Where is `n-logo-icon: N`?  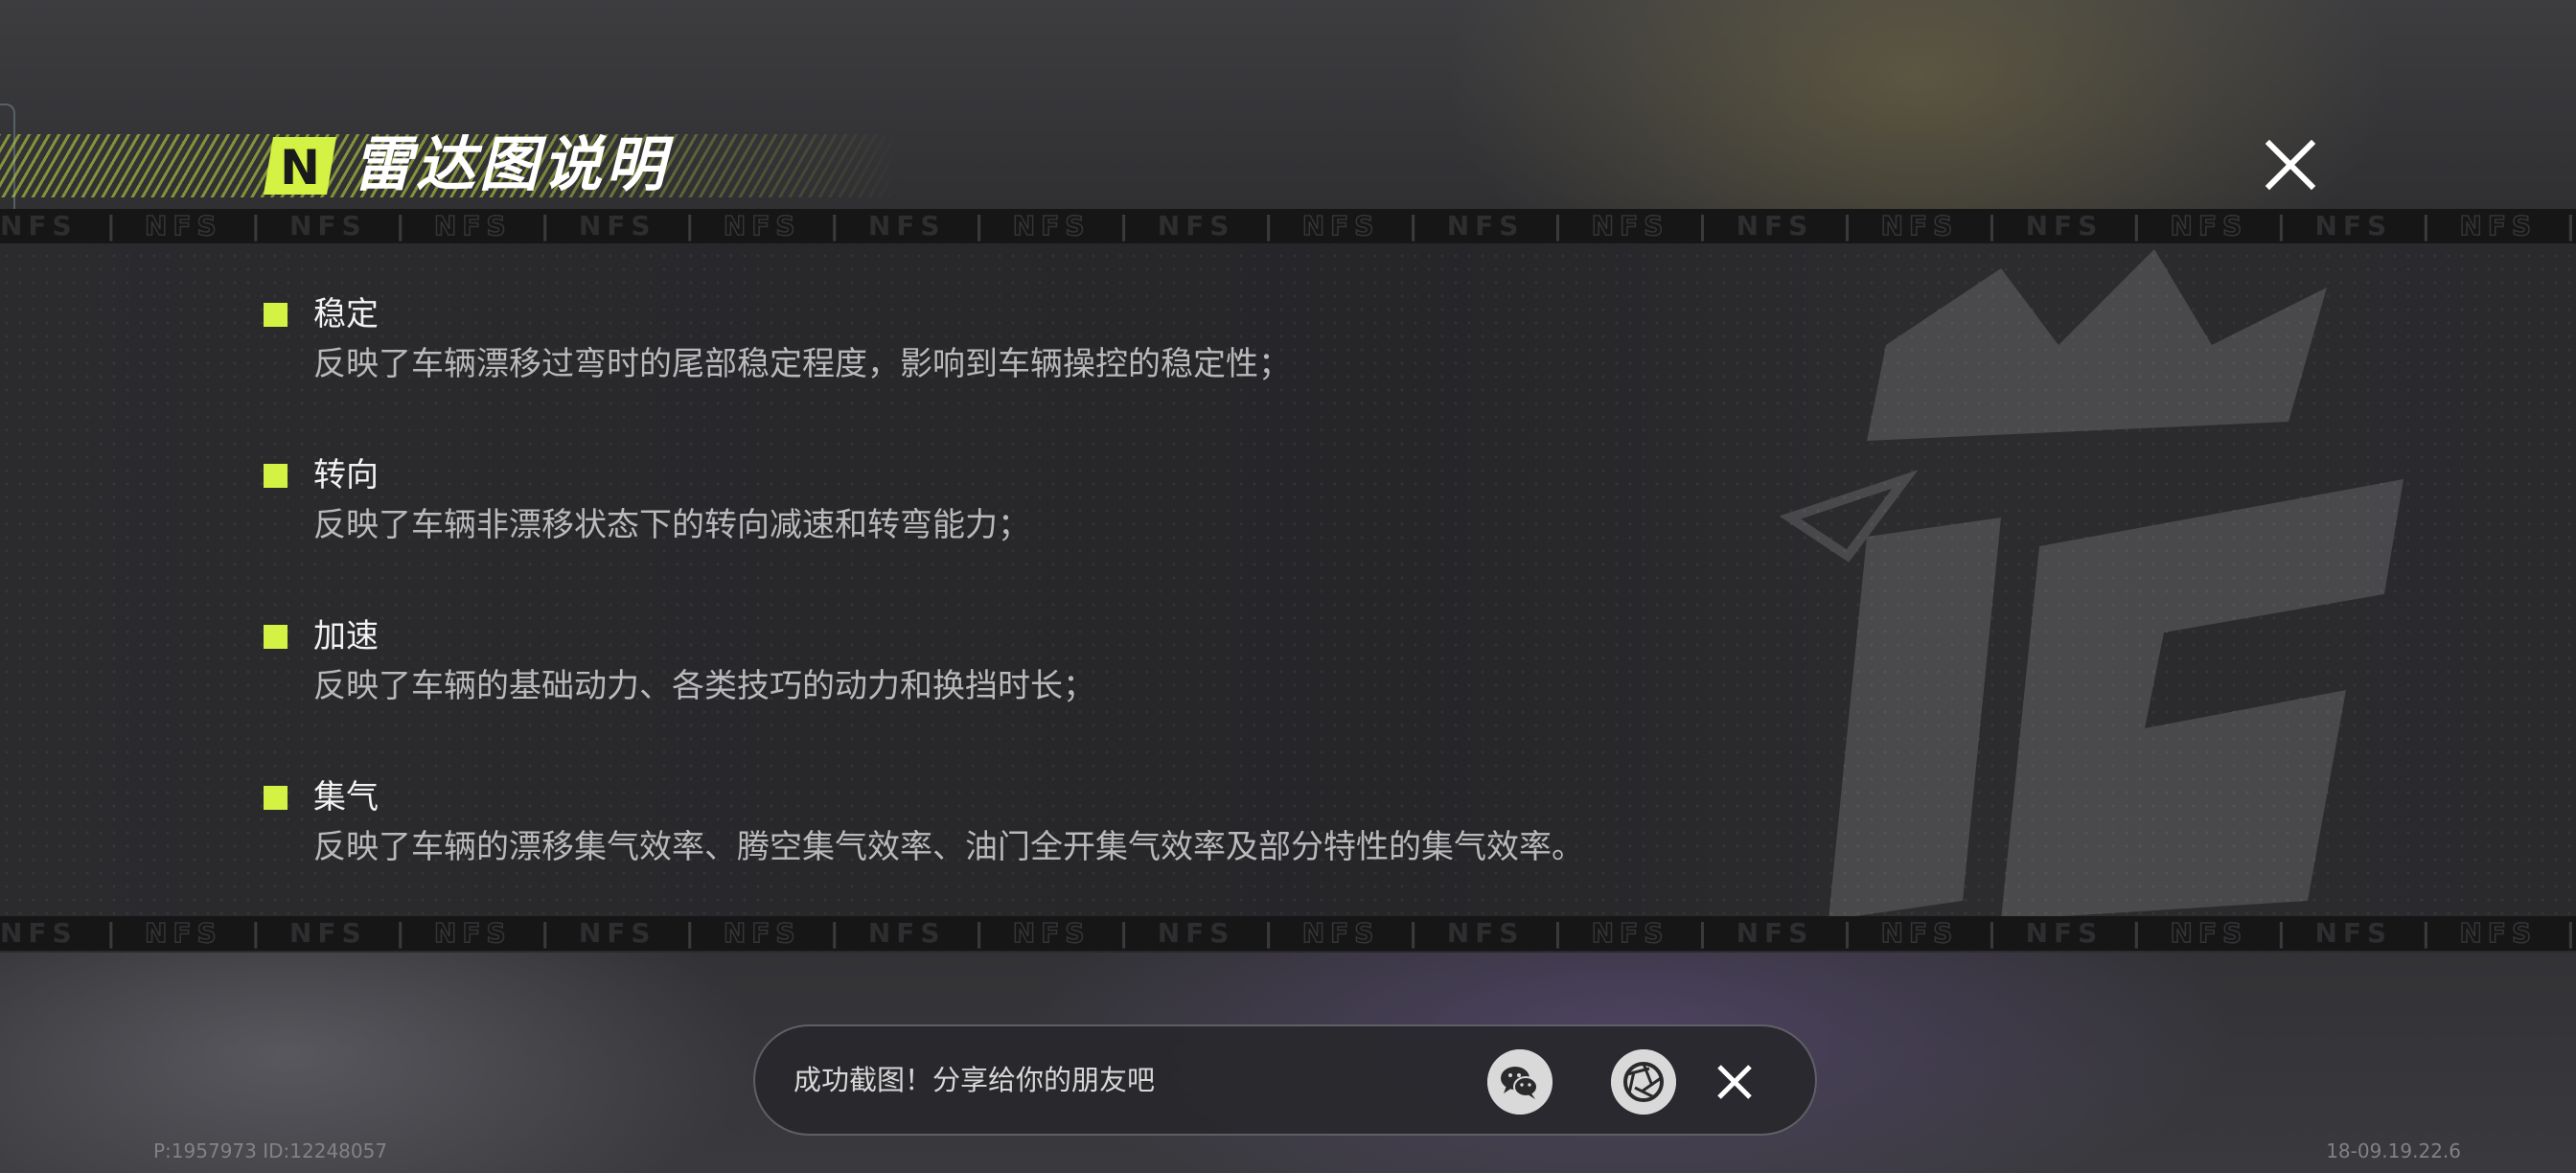
n-logo-icon: N is located at coordinates (300, 166).